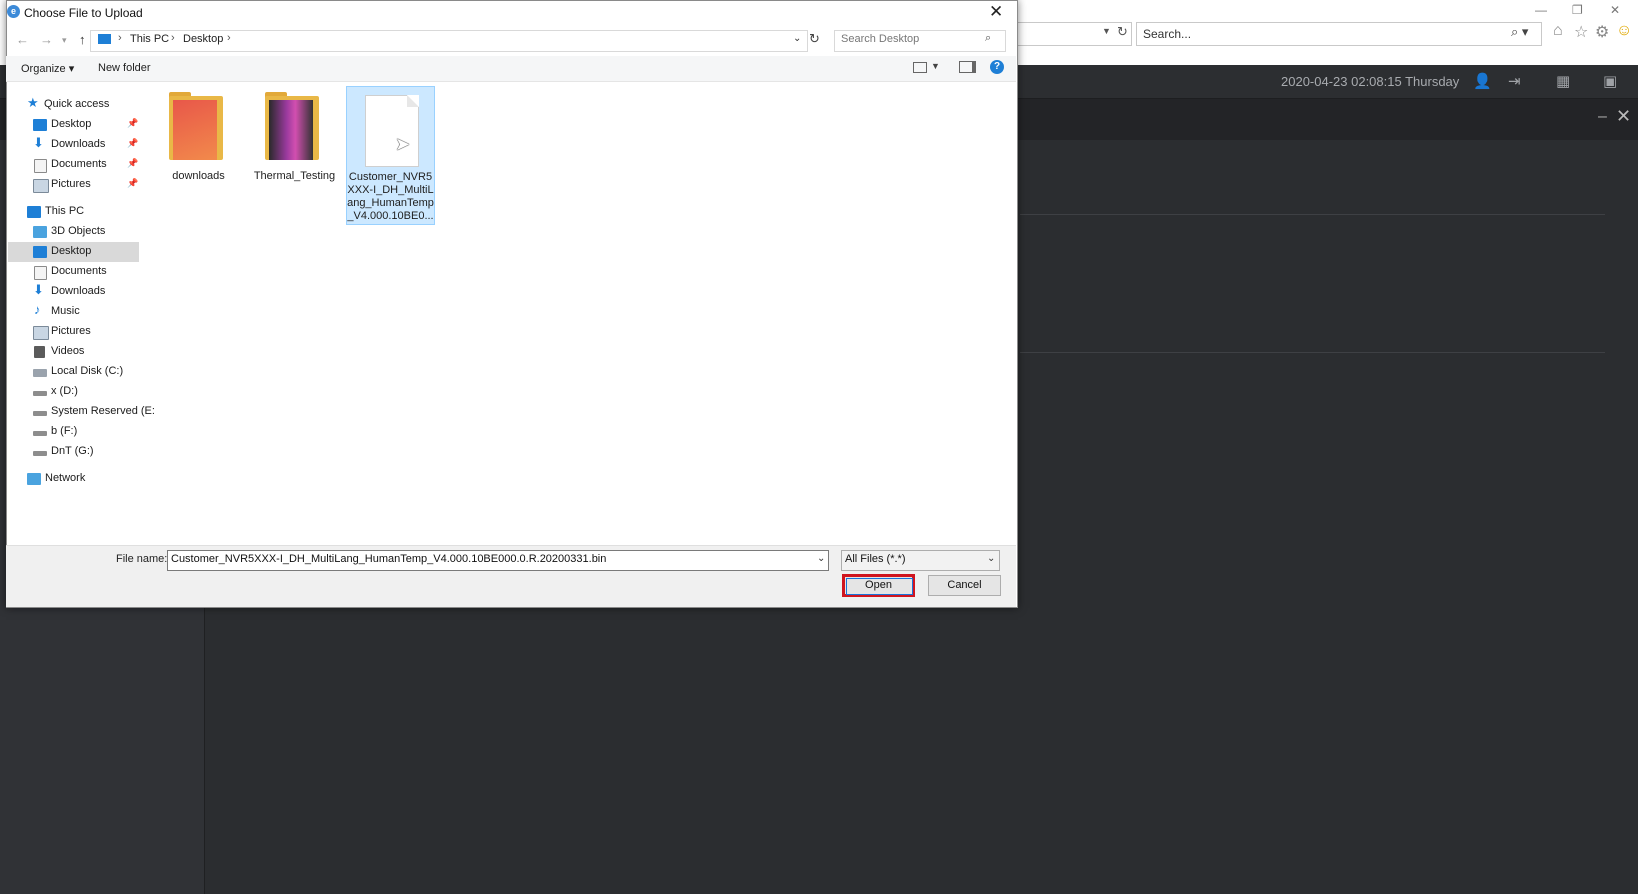 This screenshot has width=1638, height=894. I want to click on nav-3d-objects: 3D Objects, so click(73, 232).